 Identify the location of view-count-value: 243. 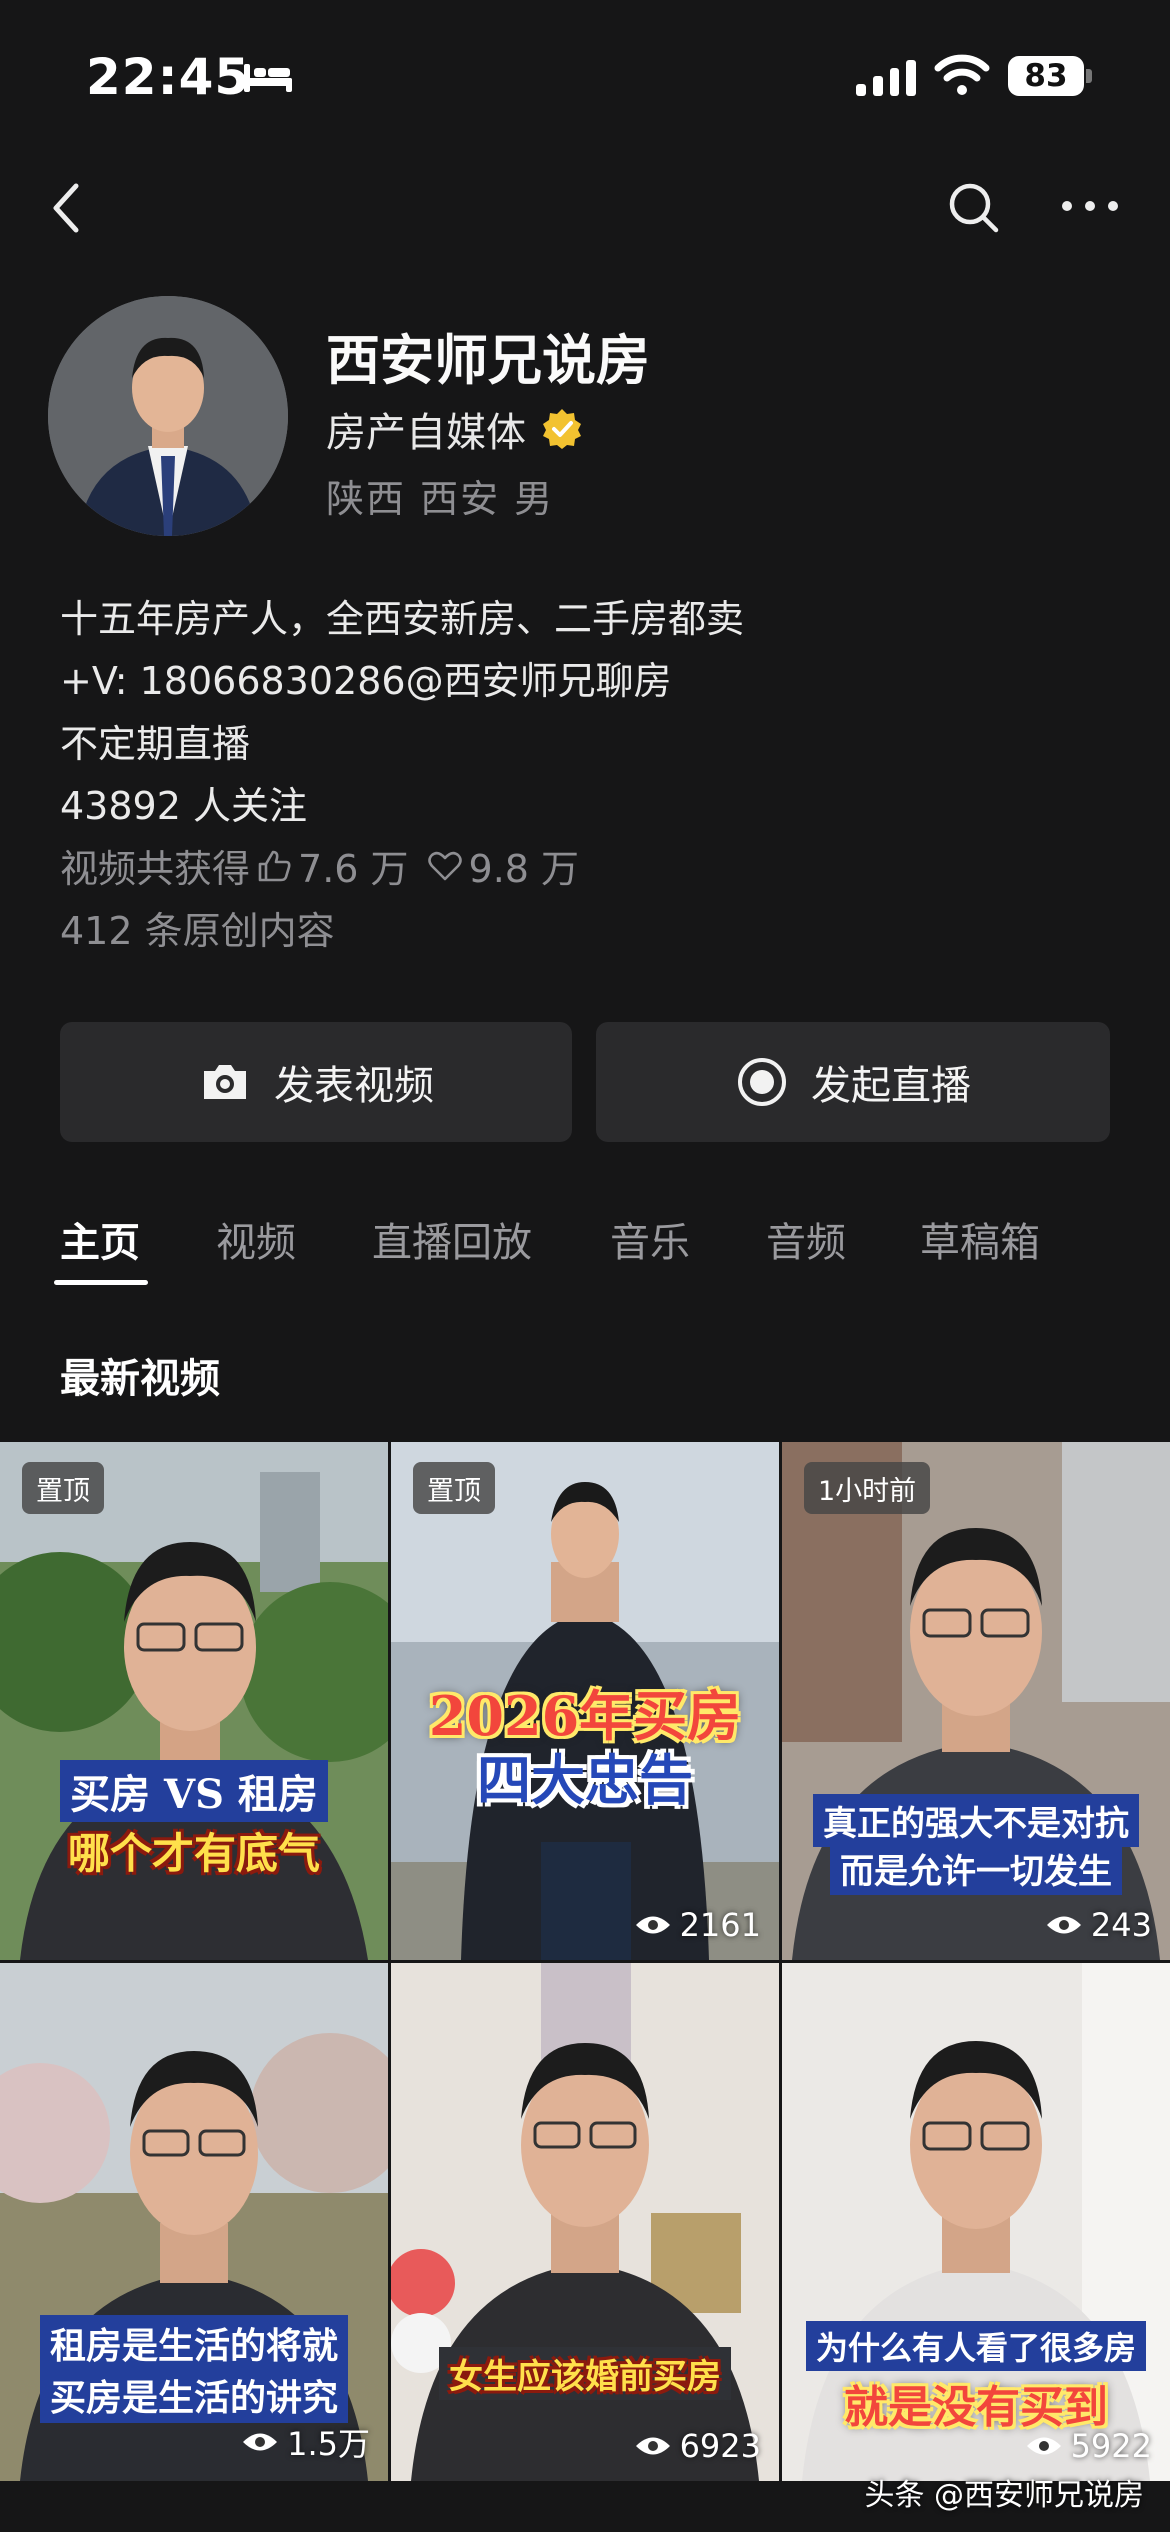
(1121, 1925).